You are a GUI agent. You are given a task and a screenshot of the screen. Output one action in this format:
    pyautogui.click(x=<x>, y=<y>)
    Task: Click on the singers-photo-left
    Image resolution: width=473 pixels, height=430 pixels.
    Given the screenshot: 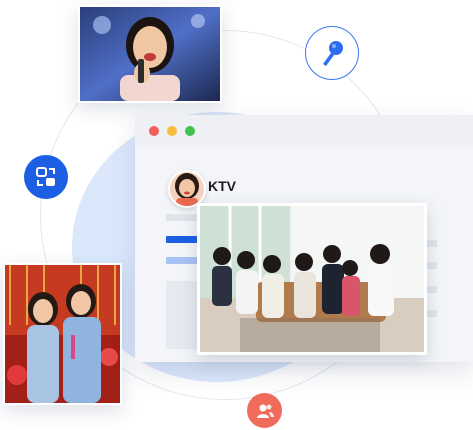 What is the action you would take?
    pyautogui.click(x=62, y=334)
    